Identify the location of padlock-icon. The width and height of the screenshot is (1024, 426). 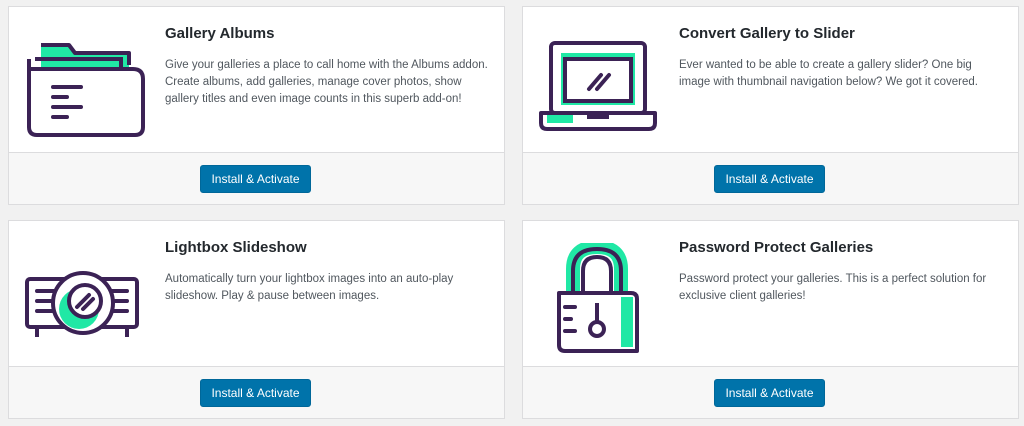
(597, 299).